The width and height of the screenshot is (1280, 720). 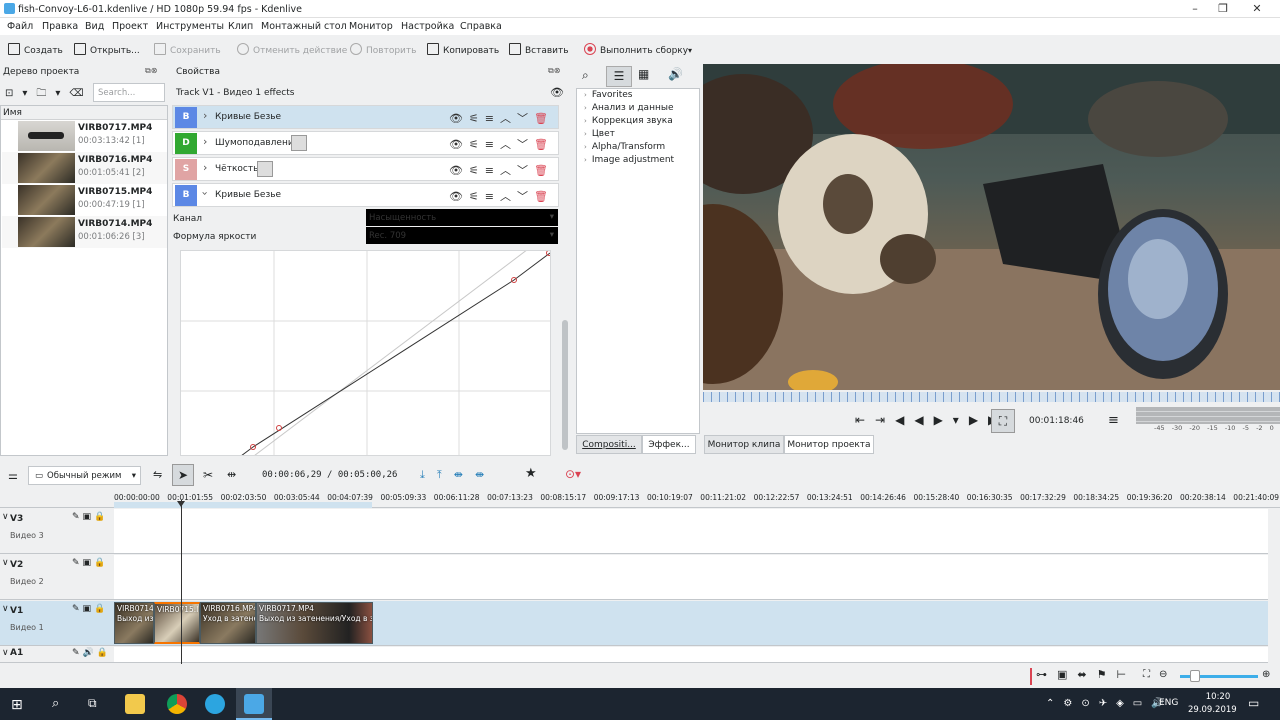 What do you see at coordinates (1253, 703) in the screenshot?
I see `notifications-icon: ▭` at bounding box center [1253, 703].